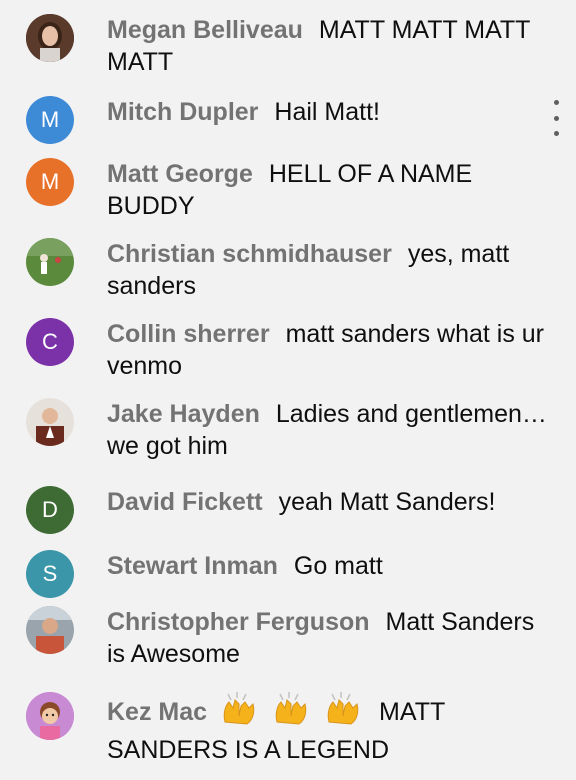  What do you see at coordinates (50, 422) in the screenshot?
I see `person-suit-photo-icon` at bounding box center [50, 422].